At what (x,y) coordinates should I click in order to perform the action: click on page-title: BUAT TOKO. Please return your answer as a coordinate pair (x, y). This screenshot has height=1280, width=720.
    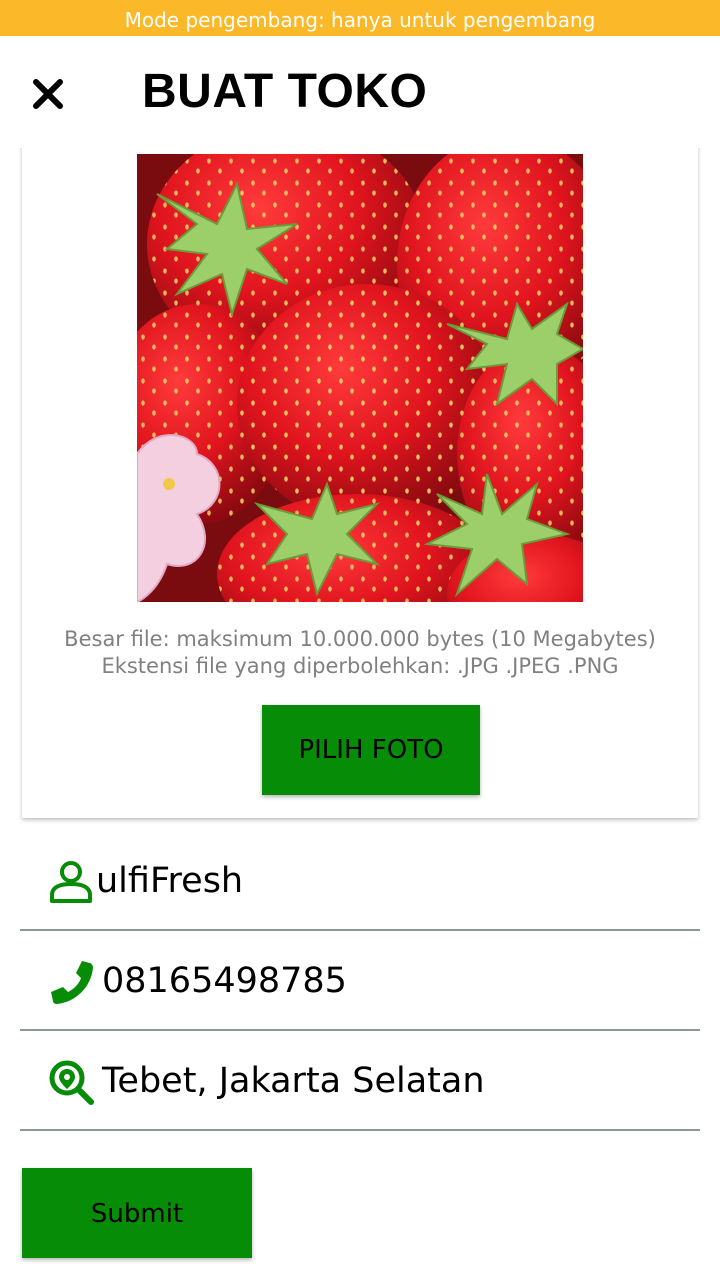
    Looking at the image, I should click on (285, 91).